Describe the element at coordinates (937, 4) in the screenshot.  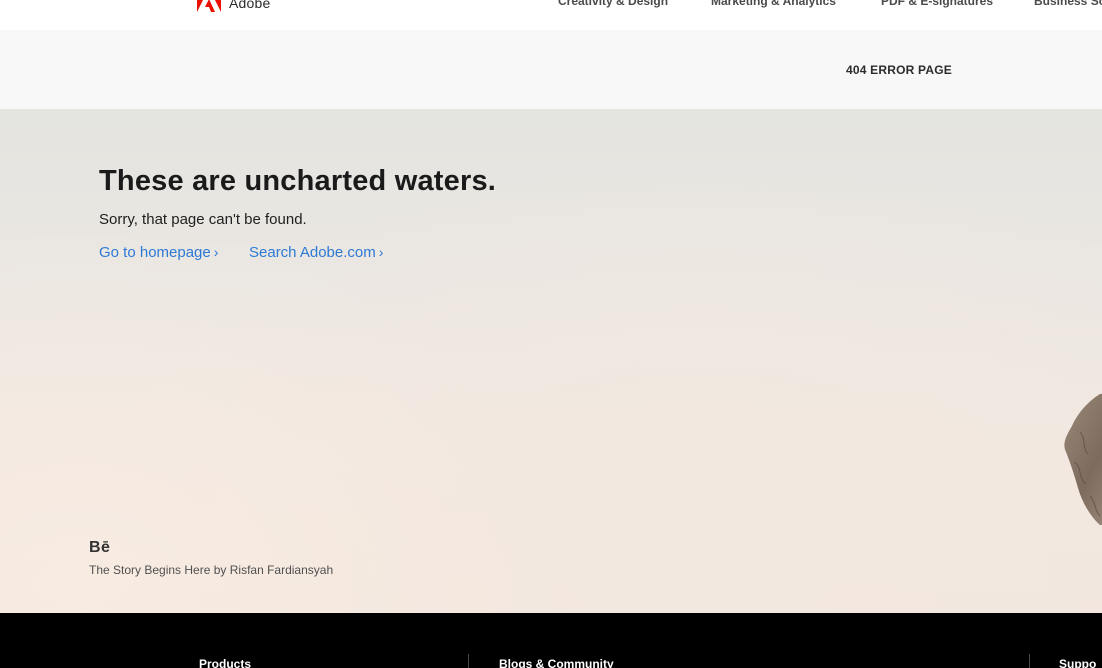
I see `nav-item-pdf-esignatures: PDF & E-signatures` at that location.